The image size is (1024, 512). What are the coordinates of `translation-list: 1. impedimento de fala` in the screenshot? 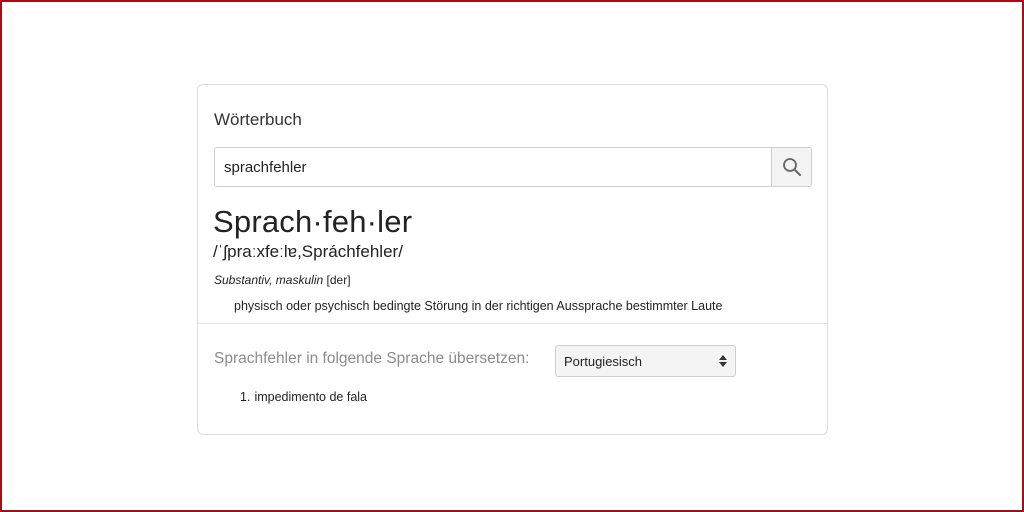 It's located at (303, 397).